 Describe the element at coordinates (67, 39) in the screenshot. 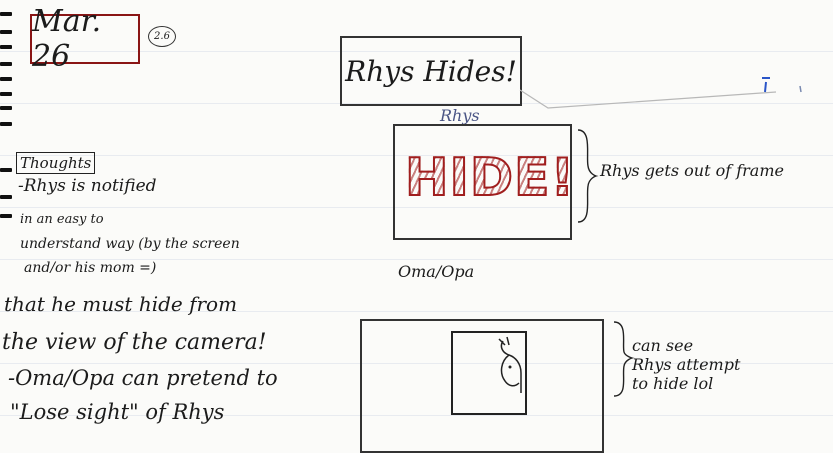

I see `date-text: Mar. 26` at that location.